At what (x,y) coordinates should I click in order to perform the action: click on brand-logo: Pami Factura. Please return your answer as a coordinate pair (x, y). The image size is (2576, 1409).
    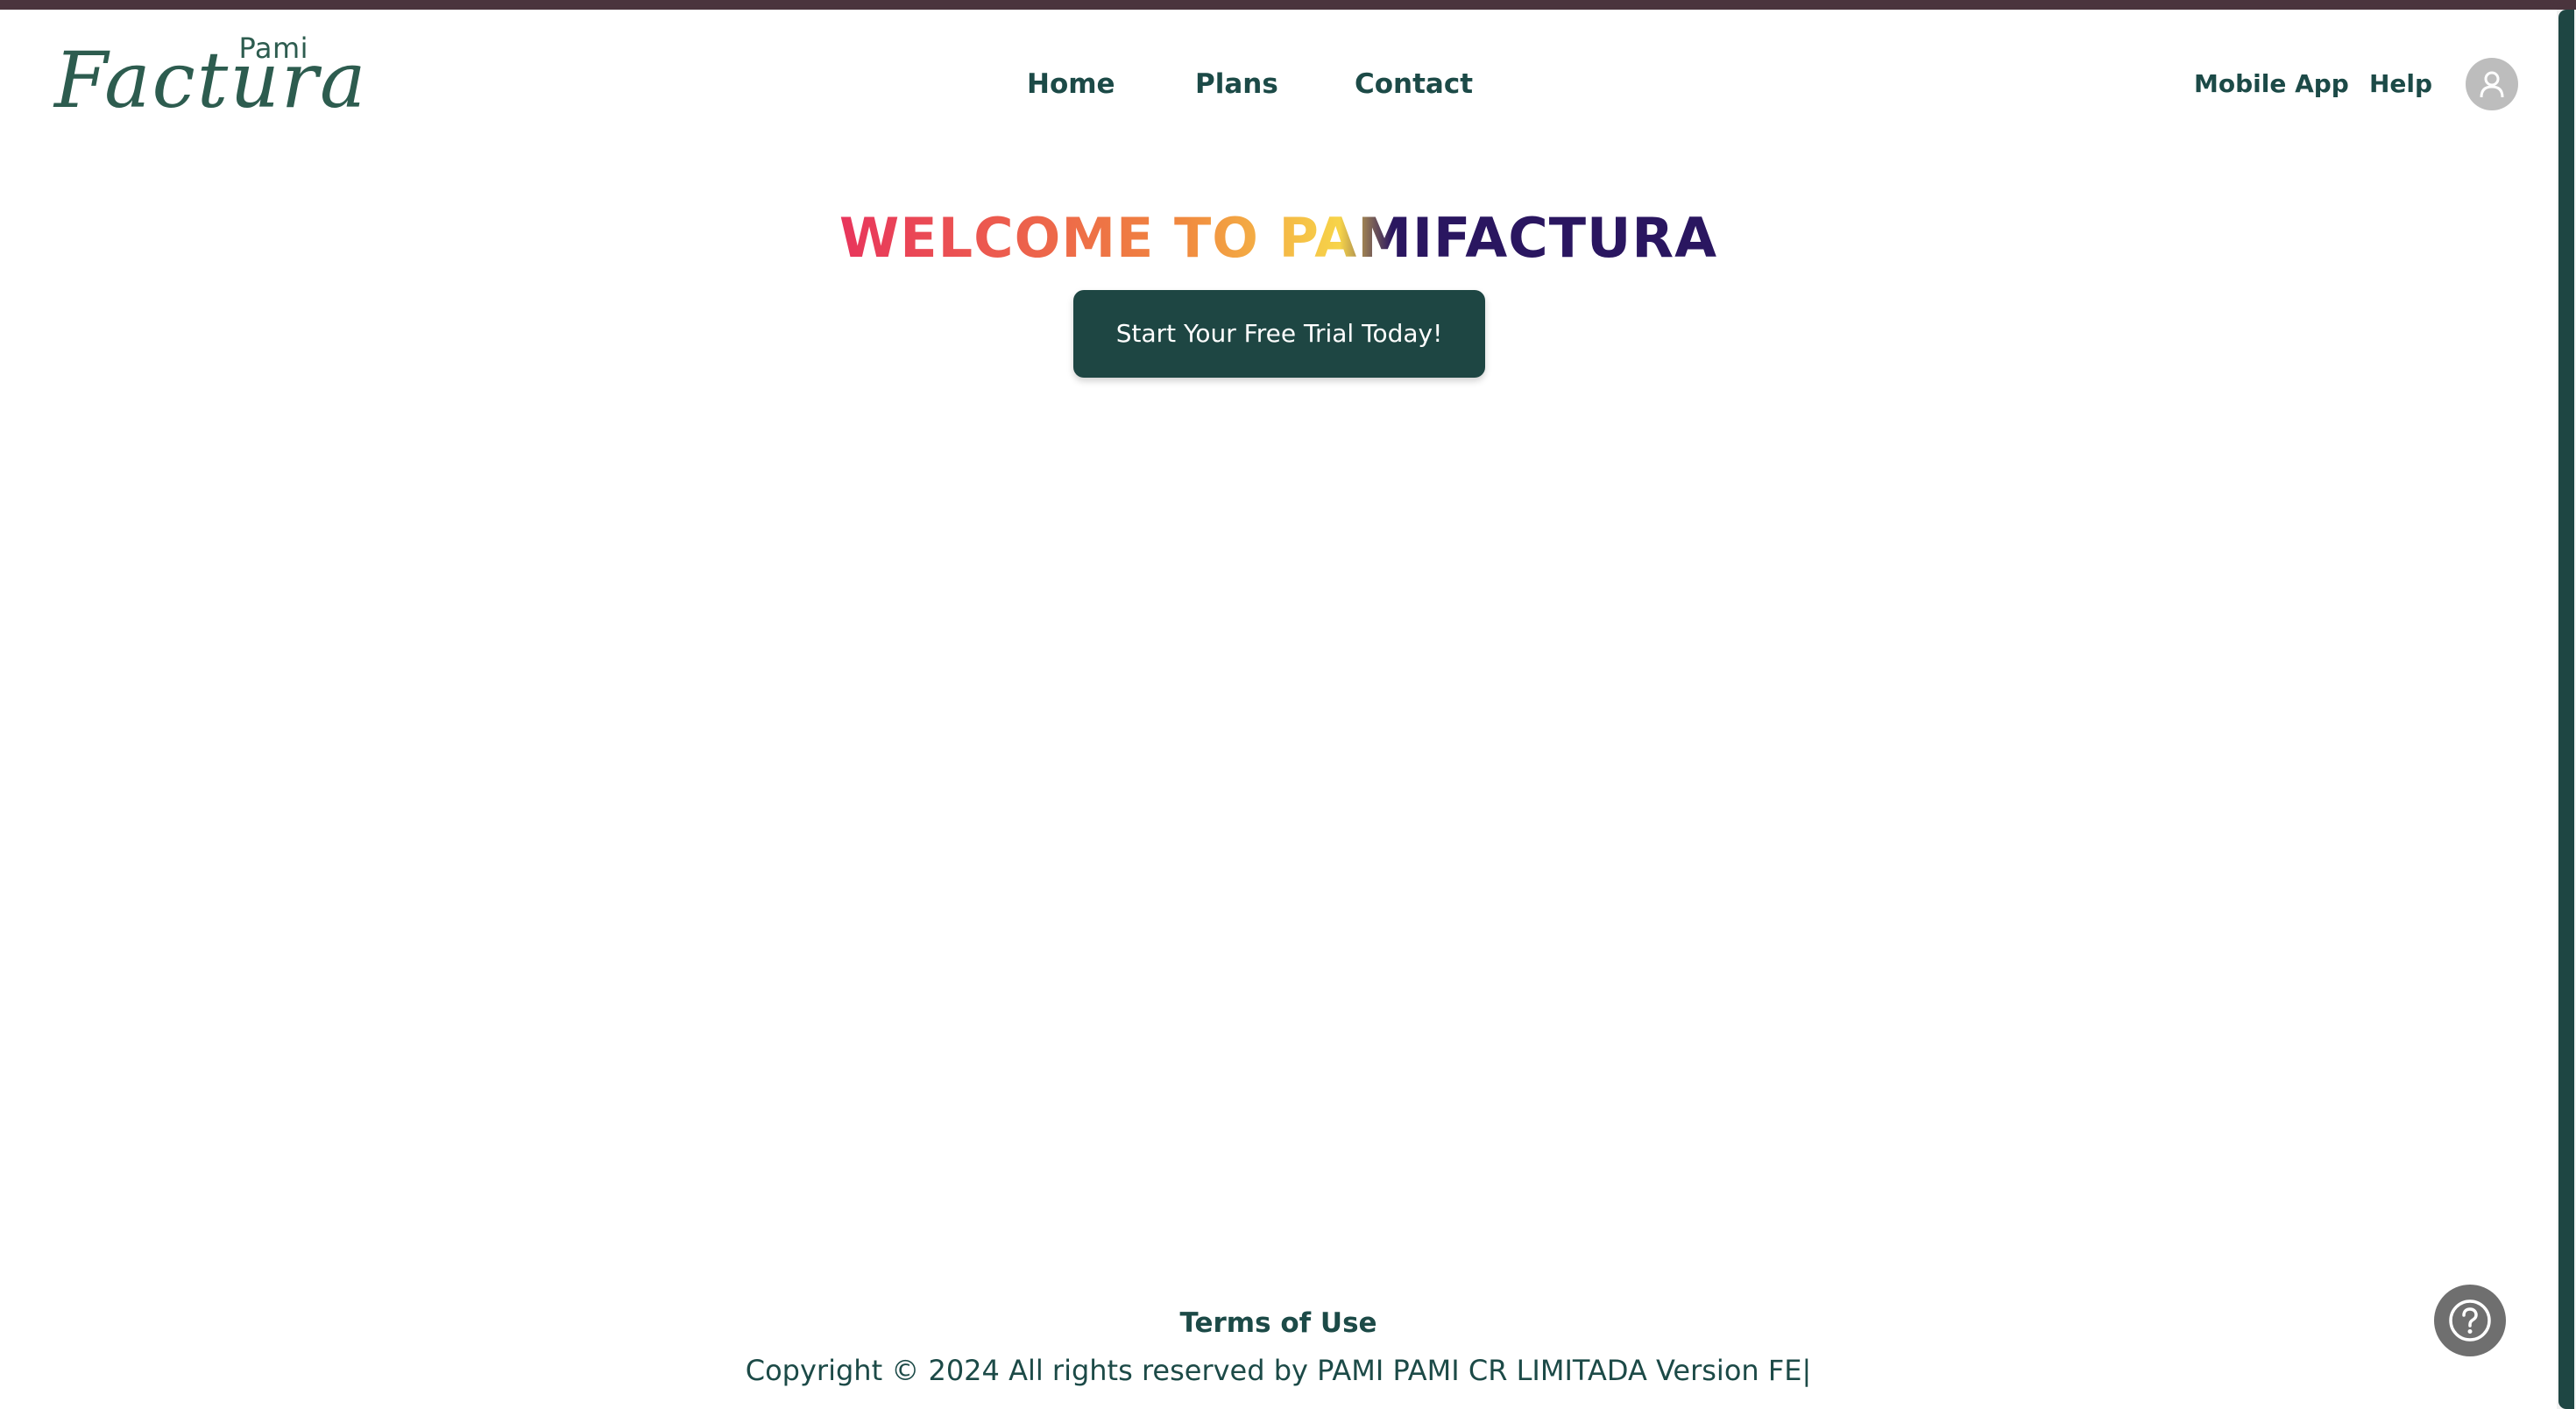
    Looking at the image, I should click on (209, 80).